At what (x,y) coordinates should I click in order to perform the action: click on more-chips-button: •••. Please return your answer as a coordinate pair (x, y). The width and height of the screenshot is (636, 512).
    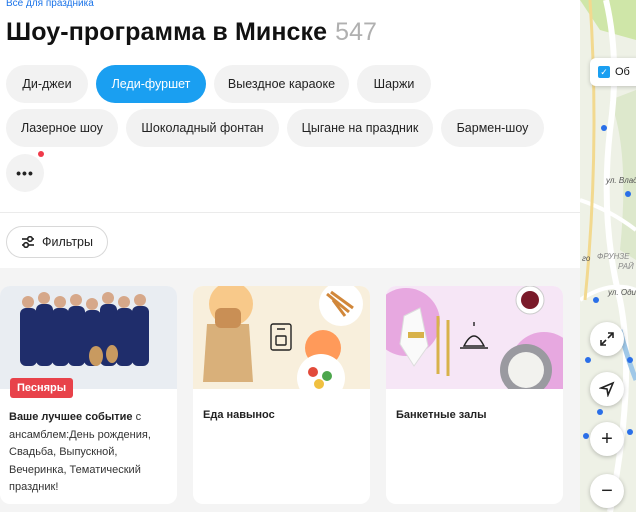
    Looking at the image, I should click on (25, 173).